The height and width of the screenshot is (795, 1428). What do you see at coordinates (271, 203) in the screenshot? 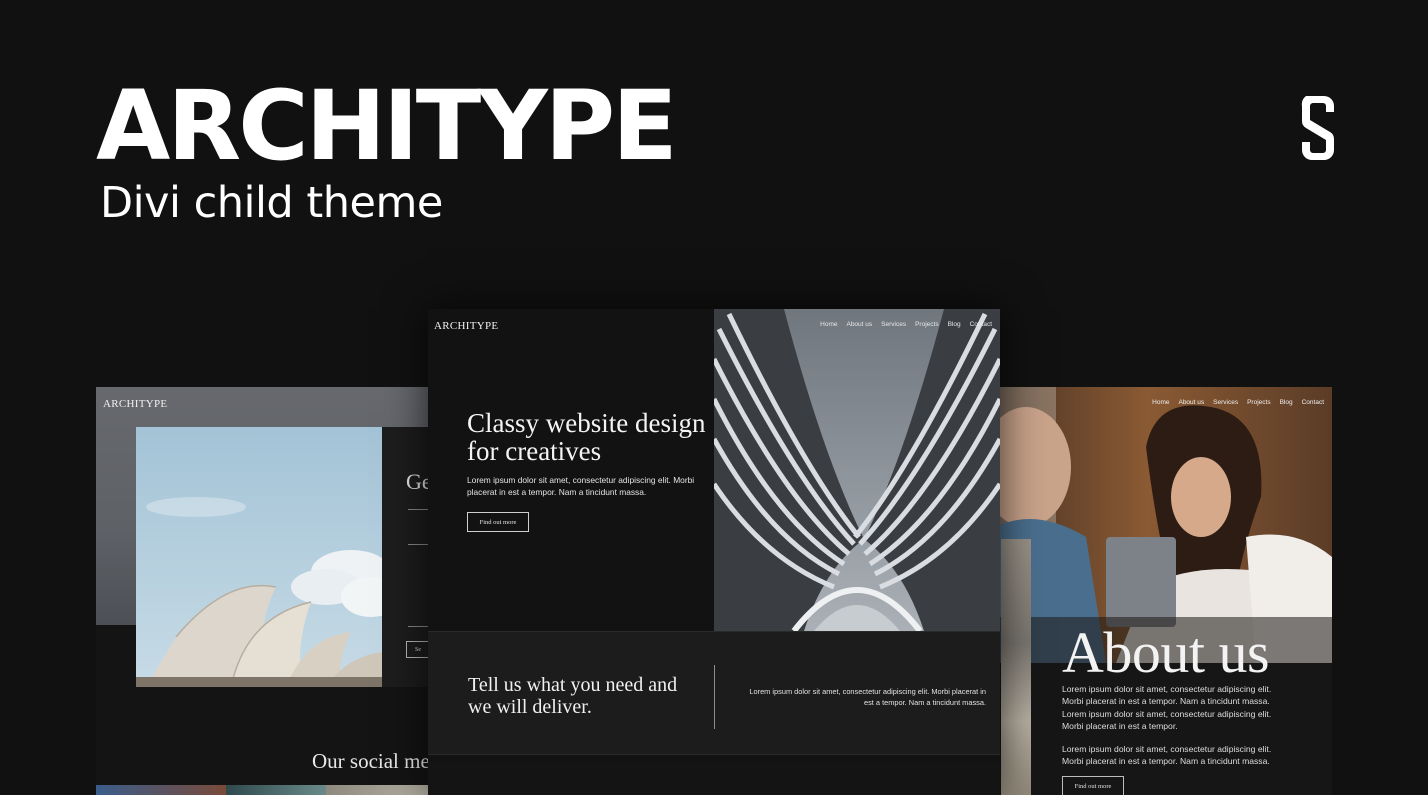
I see `brand-subtitle: Divi child theme` at bounding box center [271, 203].